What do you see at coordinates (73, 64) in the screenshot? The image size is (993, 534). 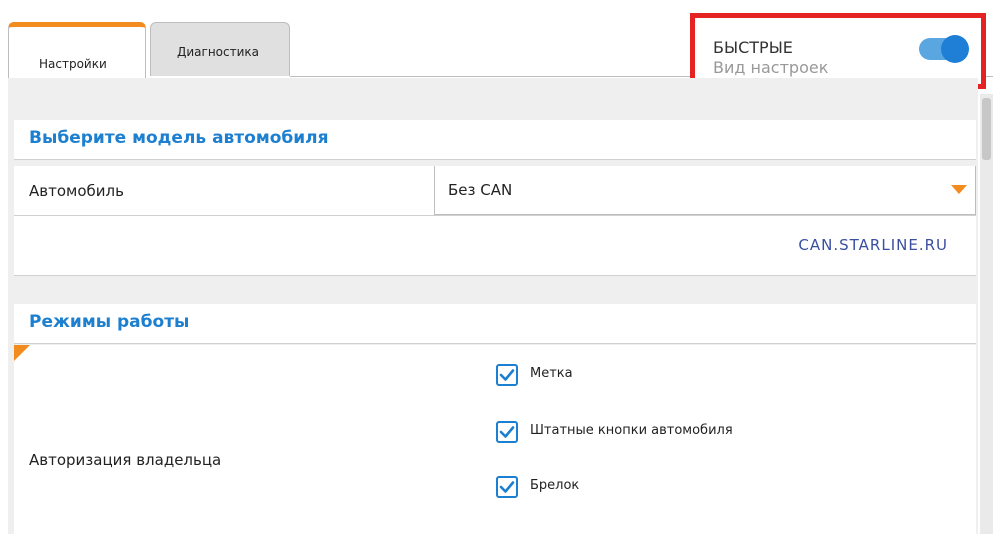 I see `tab-settings-label: Настройки` at bounding box center [73, 64].